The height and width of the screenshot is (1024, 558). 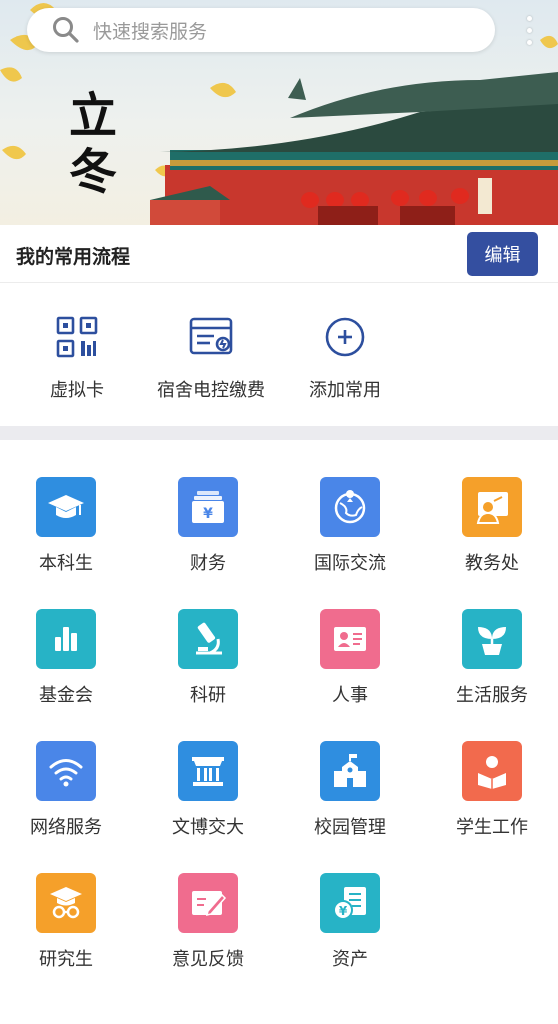 What do you see at coordinates (211, 390) in the screenshot?
I see `common-item-label: 宿舍电控缴费` at bounding box center [211, 390].